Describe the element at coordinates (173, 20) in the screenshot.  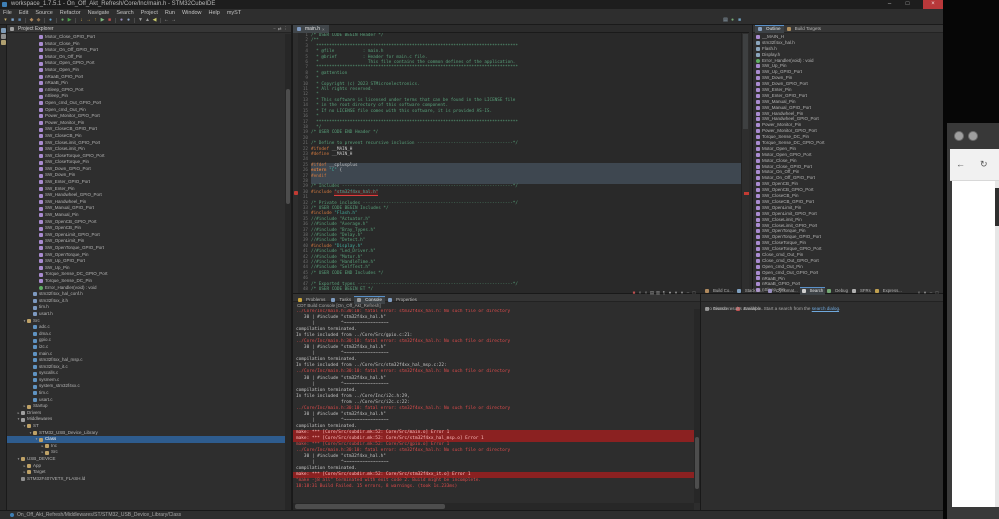
I see `forward-icon: →` at that location.